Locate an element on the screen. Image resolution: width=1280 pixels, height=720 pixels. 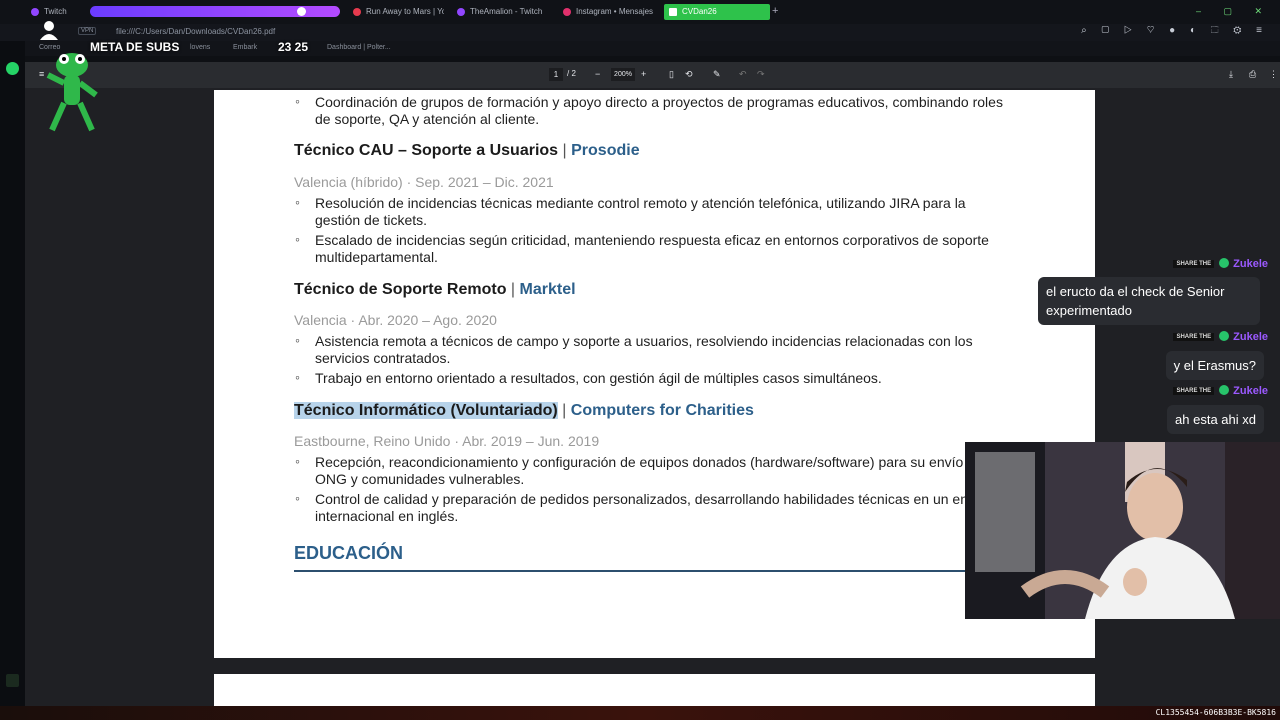
job-role-selected: Técnico Informático (Voluntariado) is located at coordinates (426, 410).